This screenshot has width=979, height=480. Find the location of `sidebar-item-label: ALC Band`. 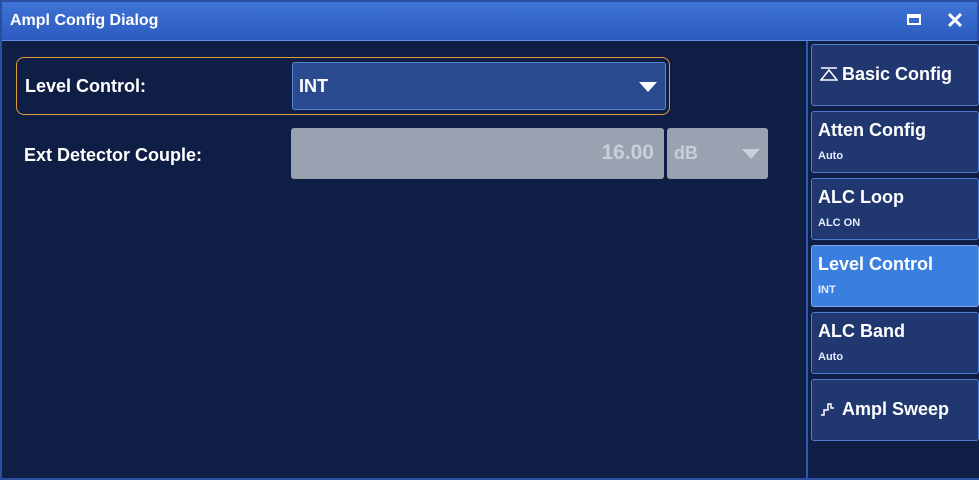

sidebar-item-label: ALC Band is located at coordinates (861, 331).